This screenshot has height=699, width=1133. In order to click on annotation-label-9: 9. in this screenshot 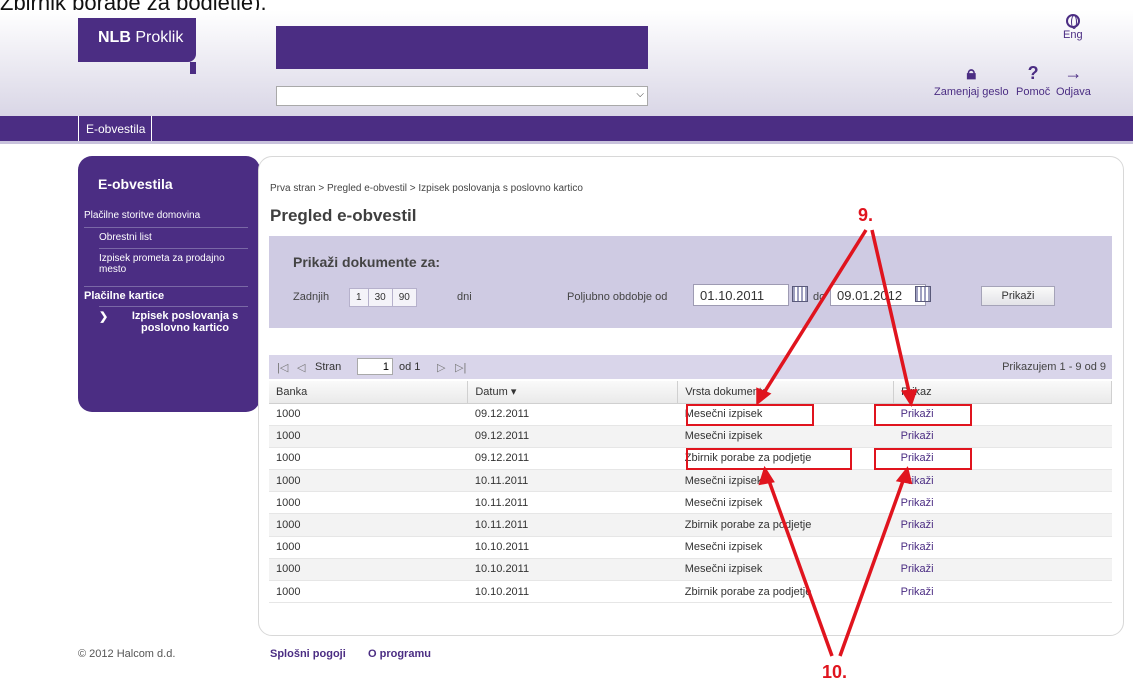, I will do `click(866, 215)`.